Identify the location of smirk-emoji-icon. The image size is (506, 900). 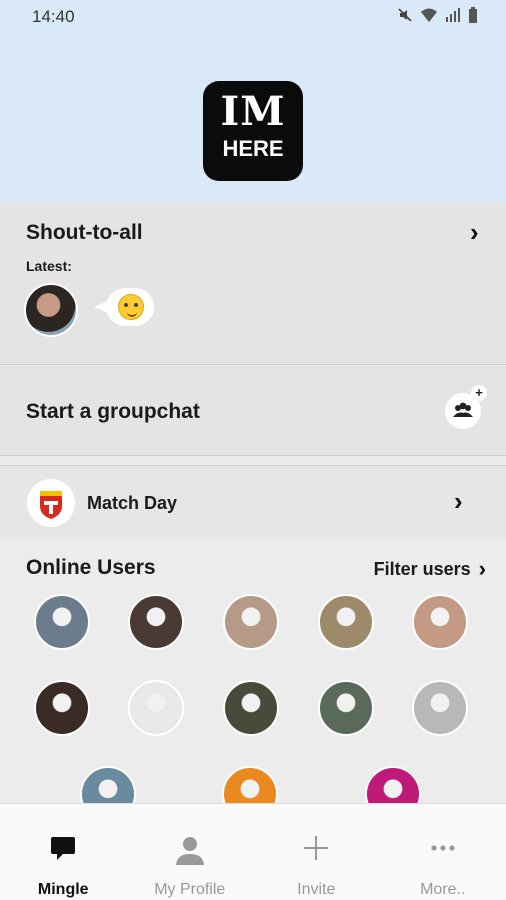
(131, 307).